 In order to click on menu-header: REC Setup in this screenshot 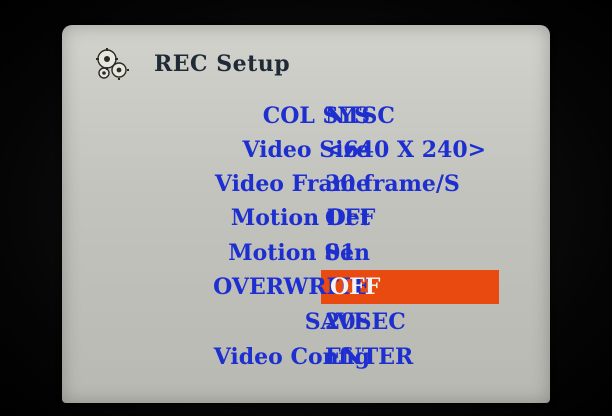, I will do `click(191, 64)`.